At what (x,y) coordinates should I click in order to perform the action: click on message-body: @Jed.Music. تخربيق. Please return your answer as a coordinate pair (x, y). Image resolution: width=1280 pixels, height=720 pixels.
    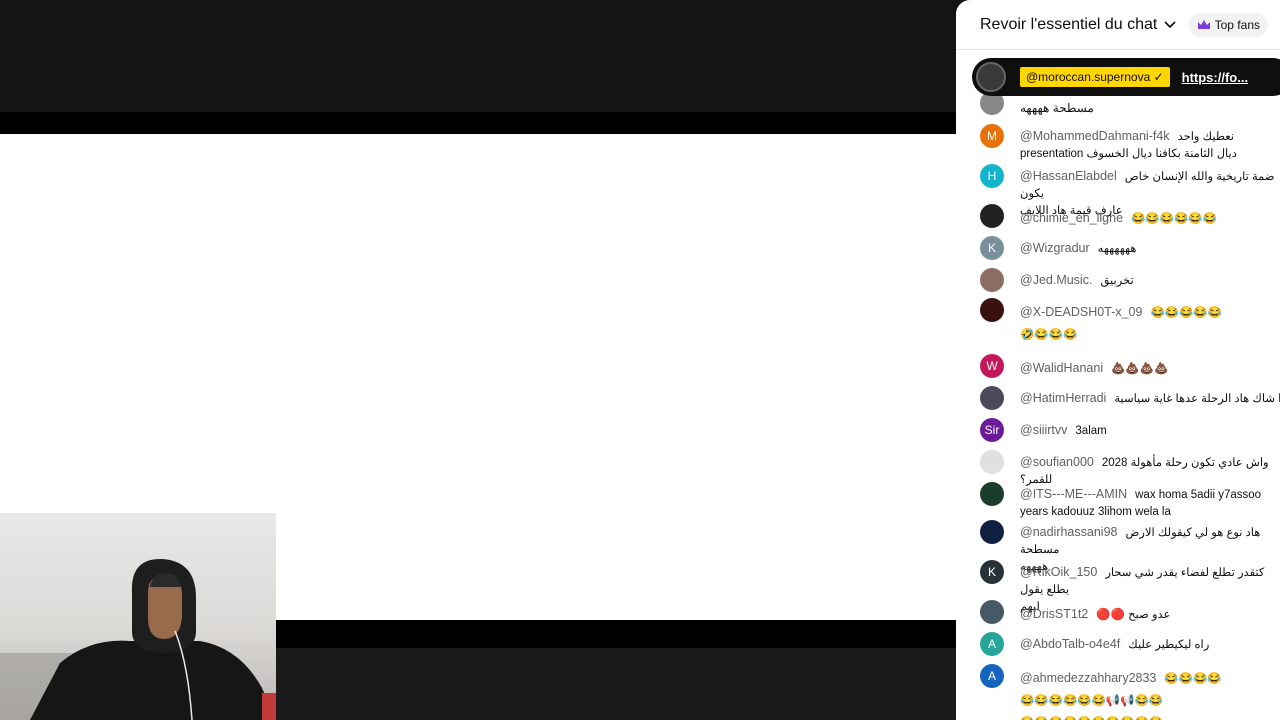
    Looking at the image, I should click on (1150, 280).